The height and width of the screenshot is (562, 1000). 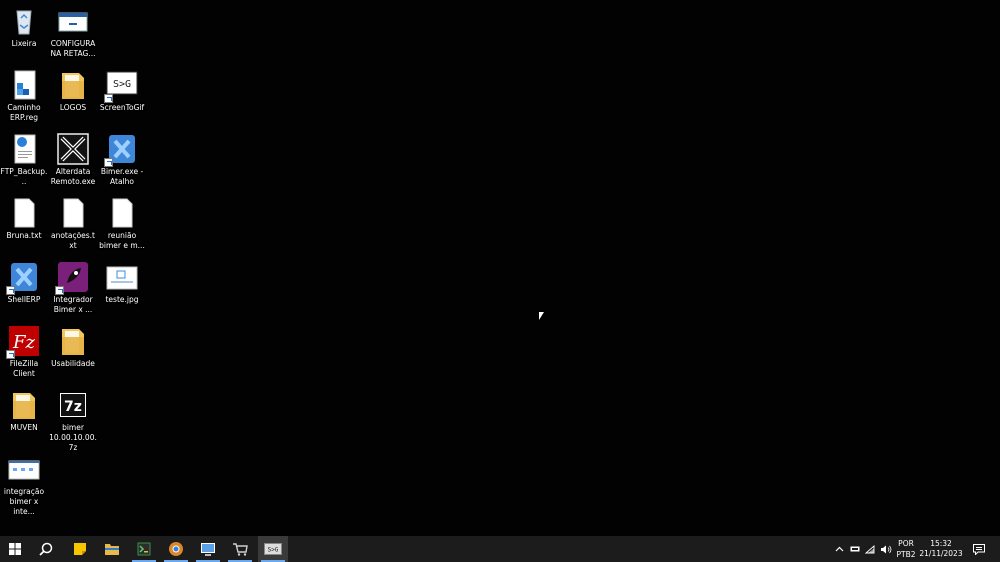 What do you see at coordinates (24, 427) in the screenshot?
I see `desktop-icon-label: MUVEN` at bounding box center [24, 427].